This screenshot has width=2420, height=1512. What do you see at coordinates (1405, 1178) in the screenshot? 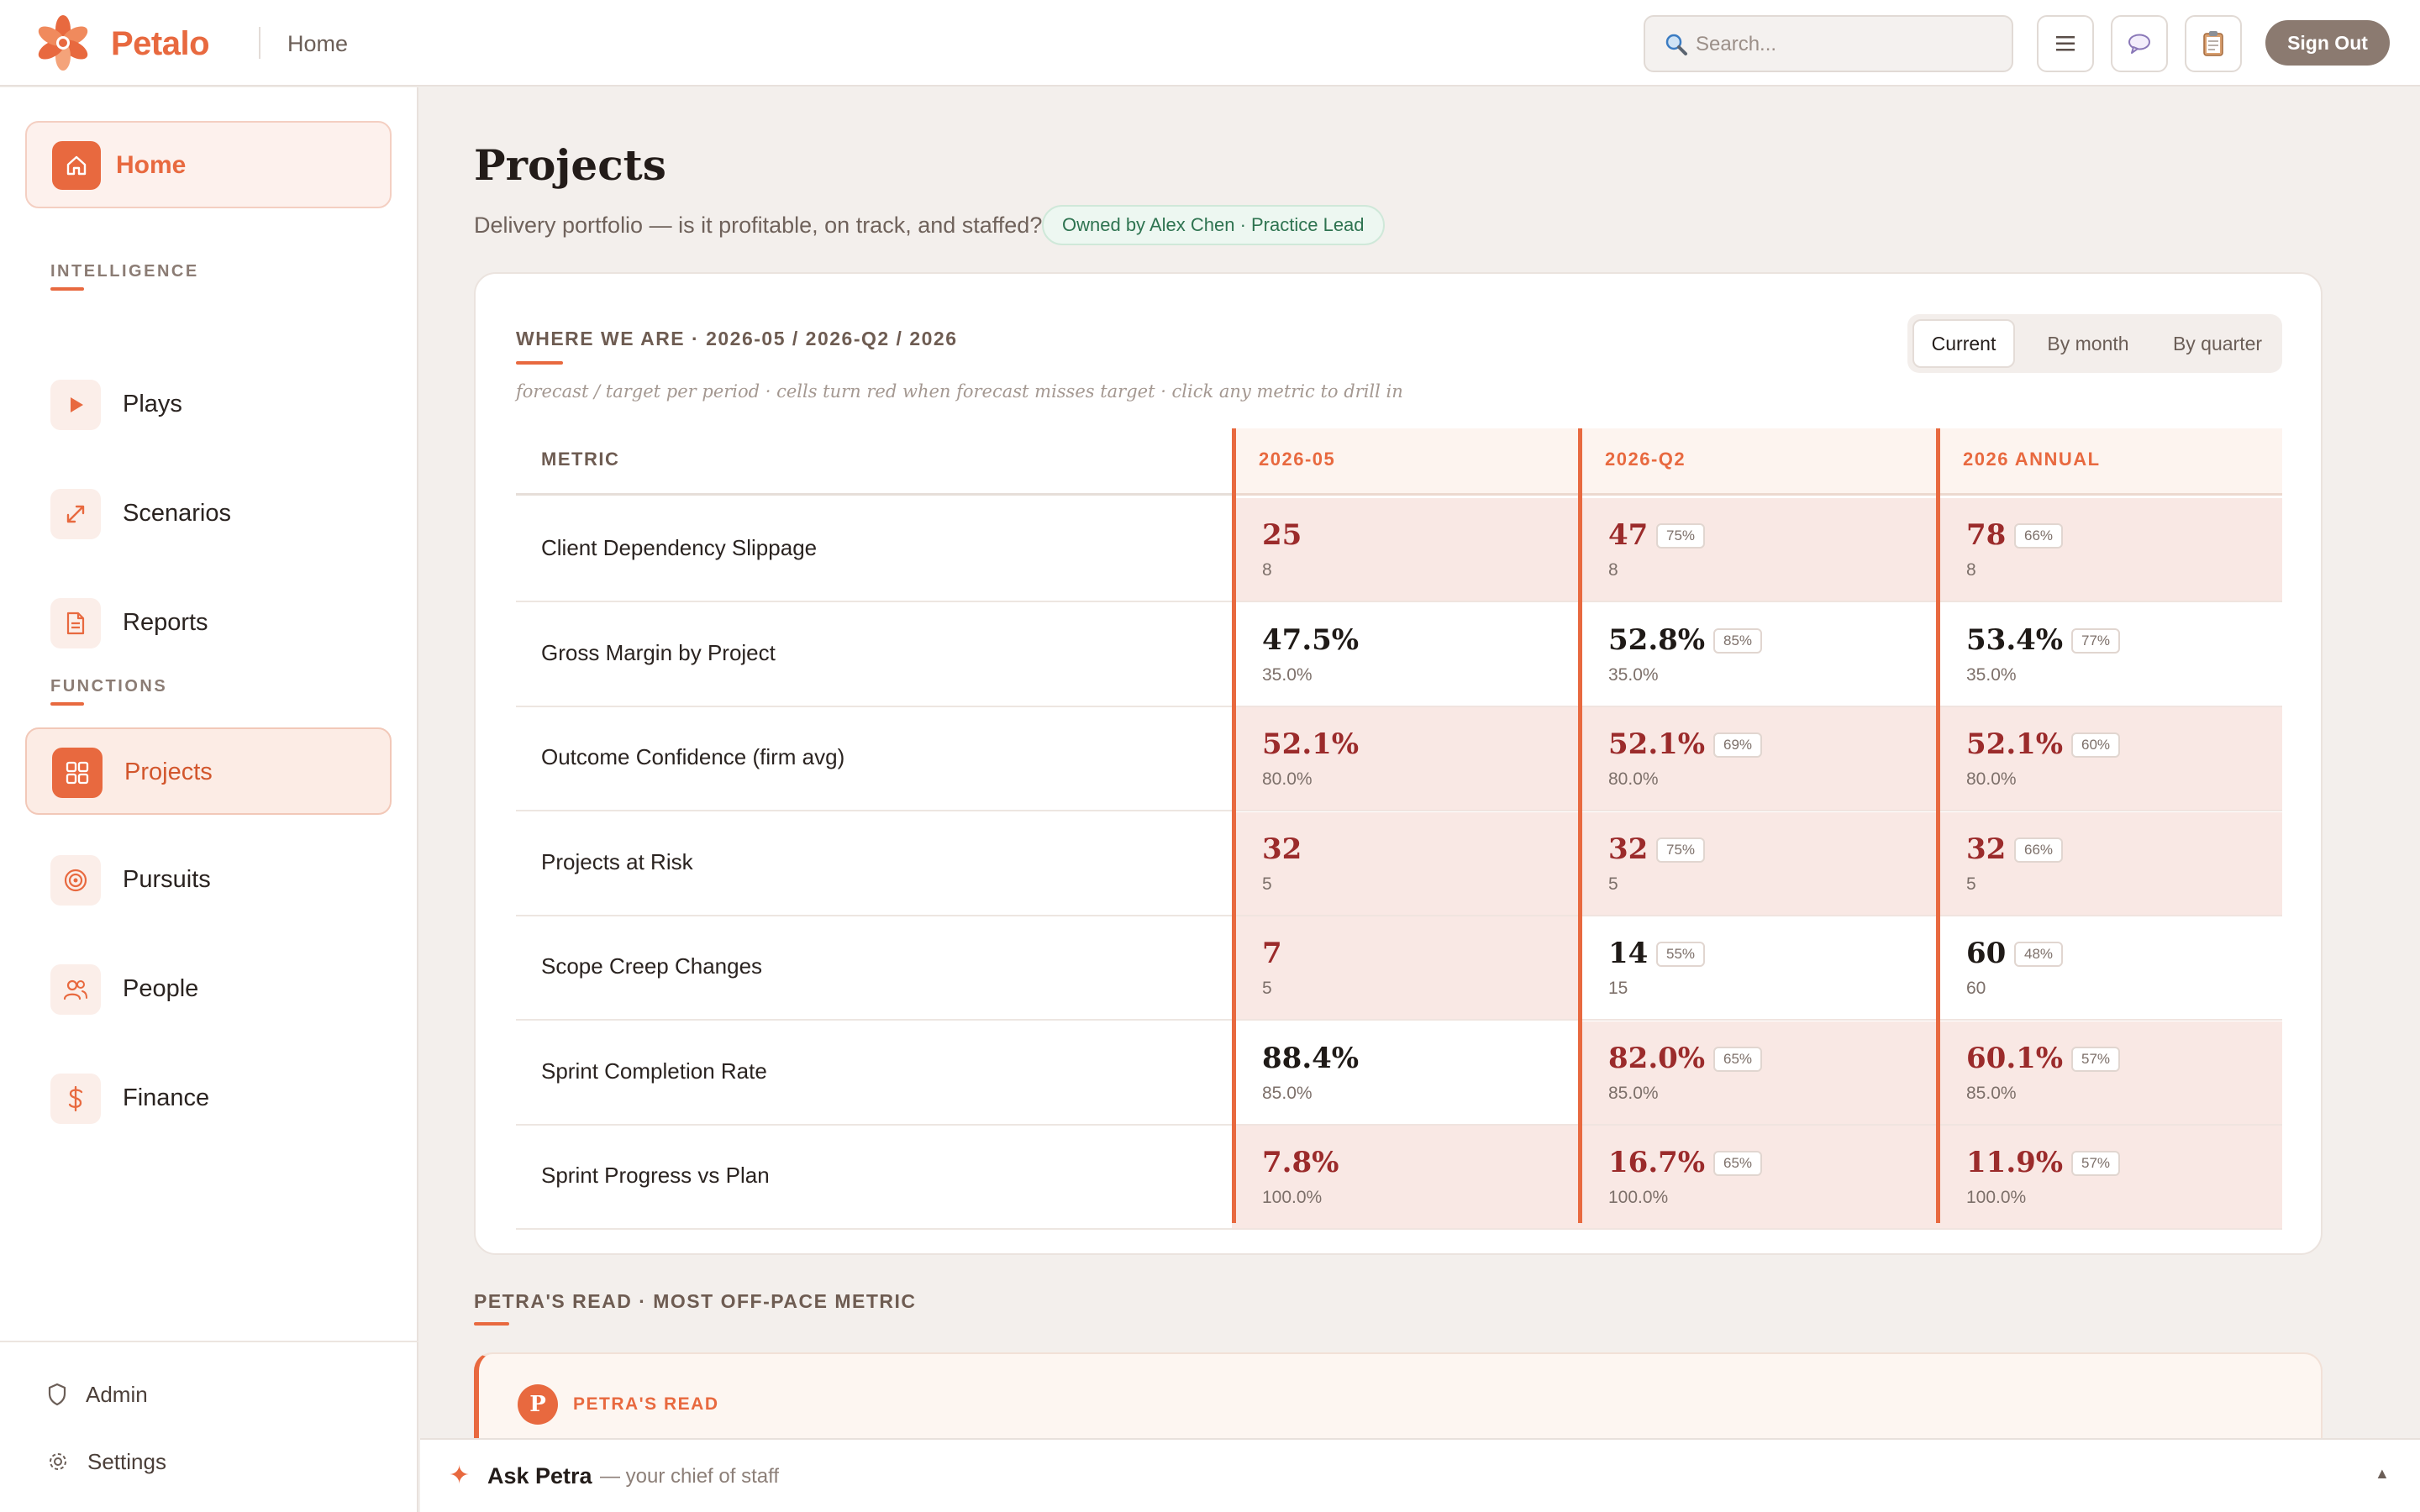
I see `metric-value-cell: 7.8% 100.0%` at bounding box center [1405, 1178].